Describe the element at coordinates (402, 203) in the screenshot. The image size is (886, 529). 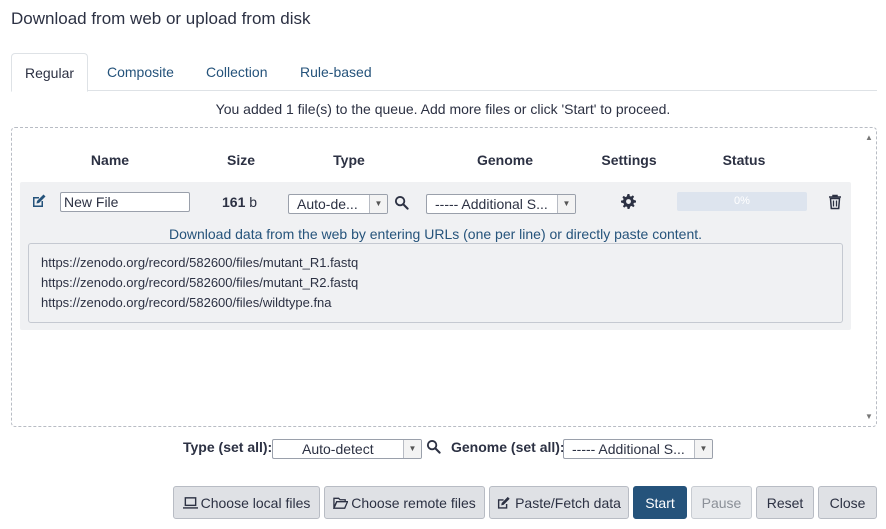
I see `type-search-icon` at that location.